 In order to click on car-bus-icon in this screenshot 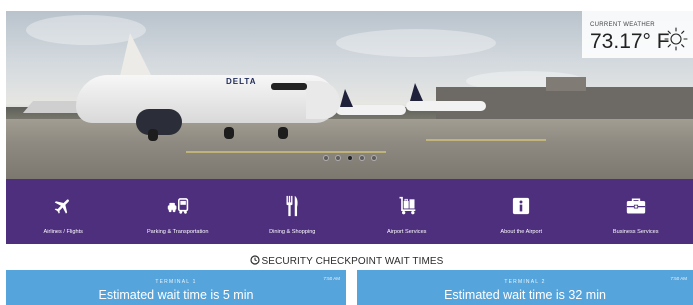, I will do `click(178, 206)`.